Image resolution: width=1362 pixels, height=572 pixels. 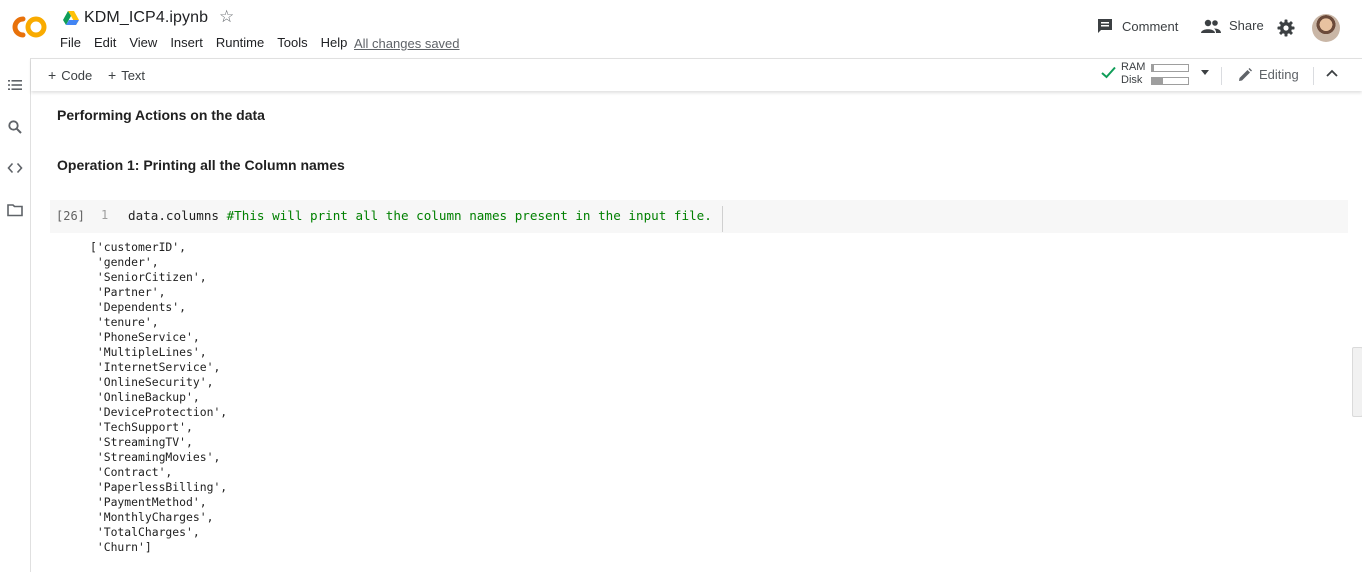 What do you see at coordinates (145, 337) in the screenshot?
I see `output-line: 'PhoneService',` at bounding box center [145, 337].